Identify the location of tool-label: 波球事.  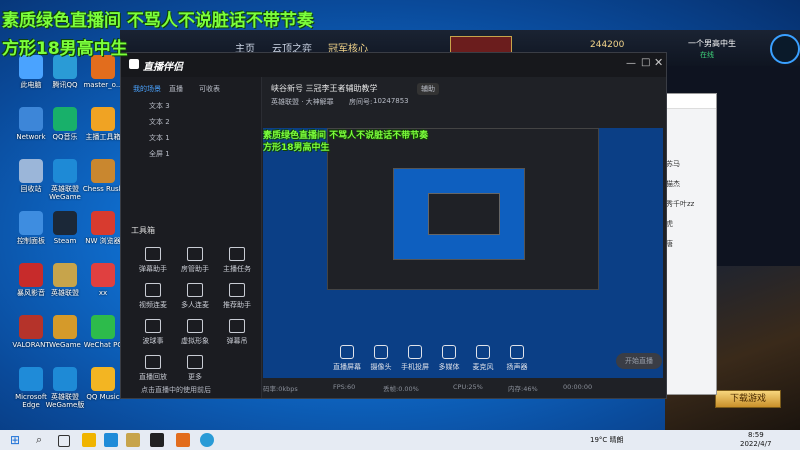
(153, 341).